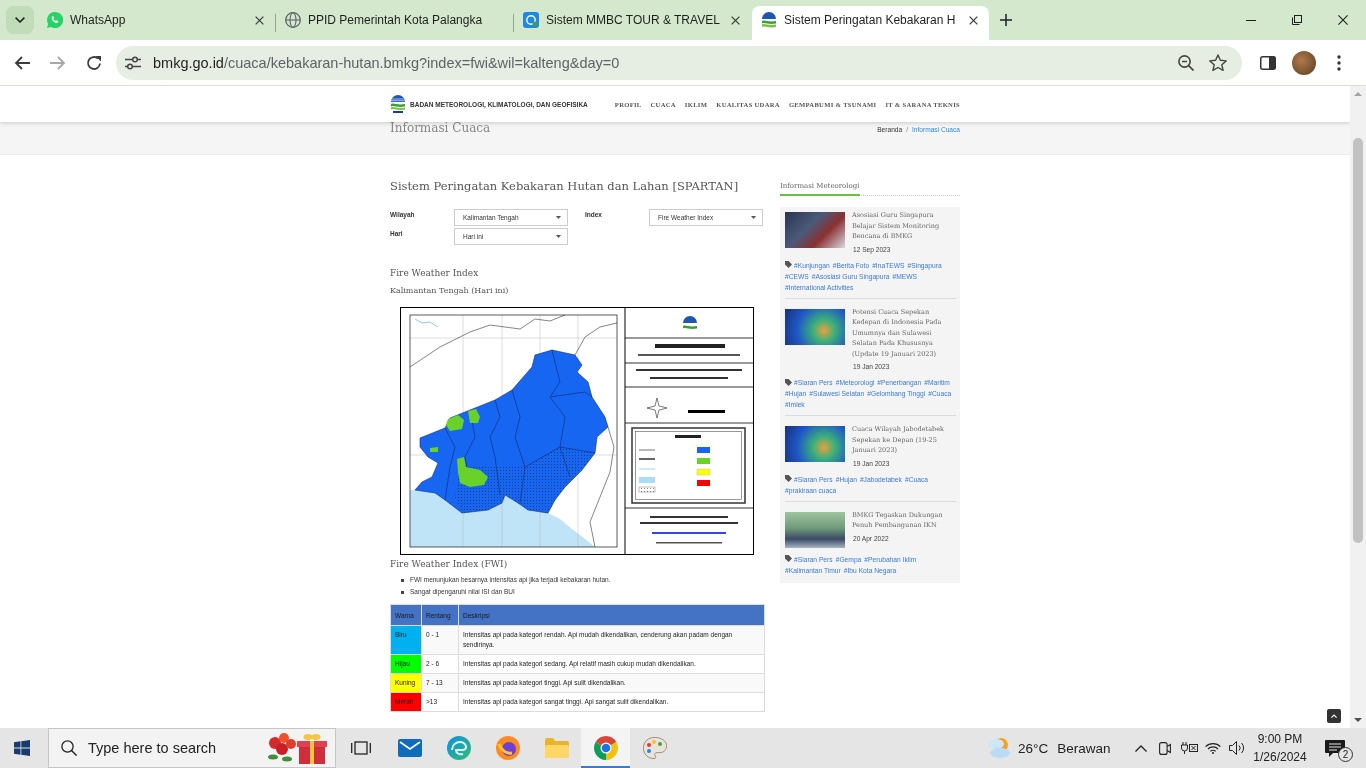 The height and width of the screenshot is (768, 1366). What do you see at coordinates (458, 748) in the screenshot?
I see `wave-browser-icon` at bounding box center [458, 748].